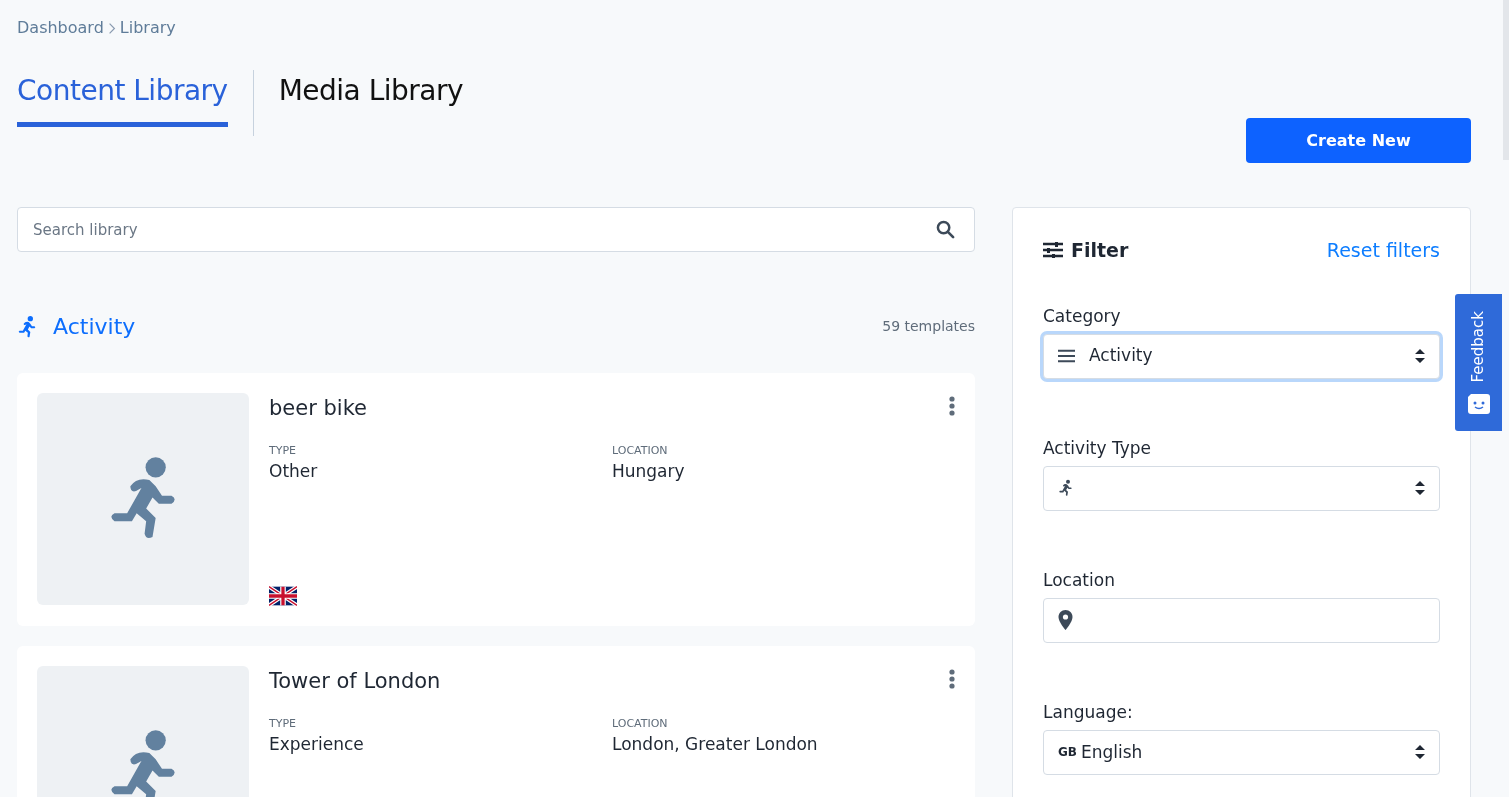  What do you see at coordinates (1082, 315) in the screenshot?
I see `field-label: Category` at bounding box center [1082, 315].